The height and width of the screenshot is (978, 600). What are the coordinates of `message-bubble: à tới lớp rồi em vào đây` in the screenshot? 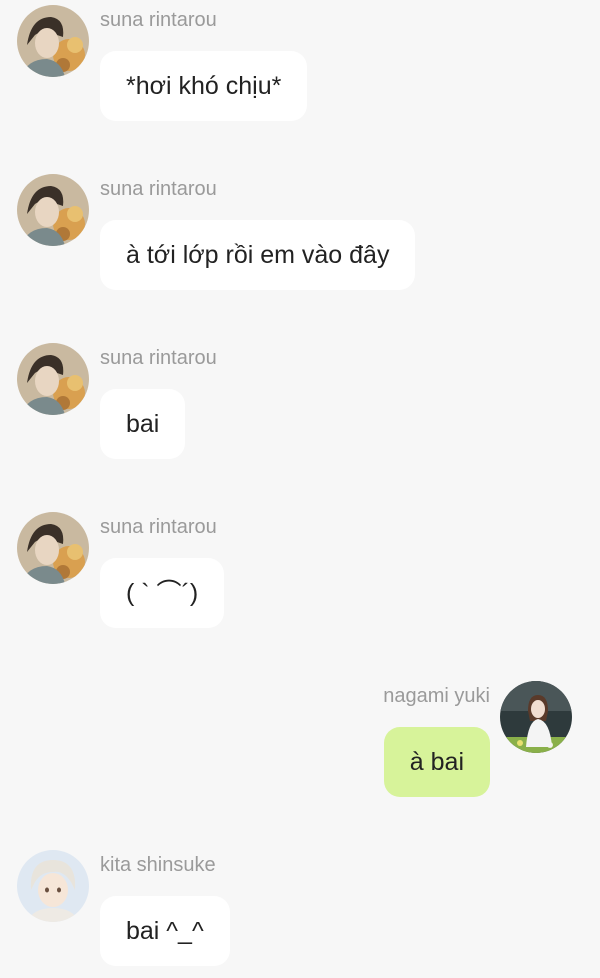 It's located at (258, 255).